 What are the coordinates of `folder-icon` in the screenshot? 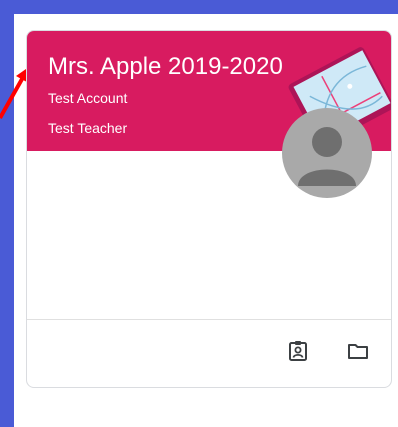 It's located at (358, 351).